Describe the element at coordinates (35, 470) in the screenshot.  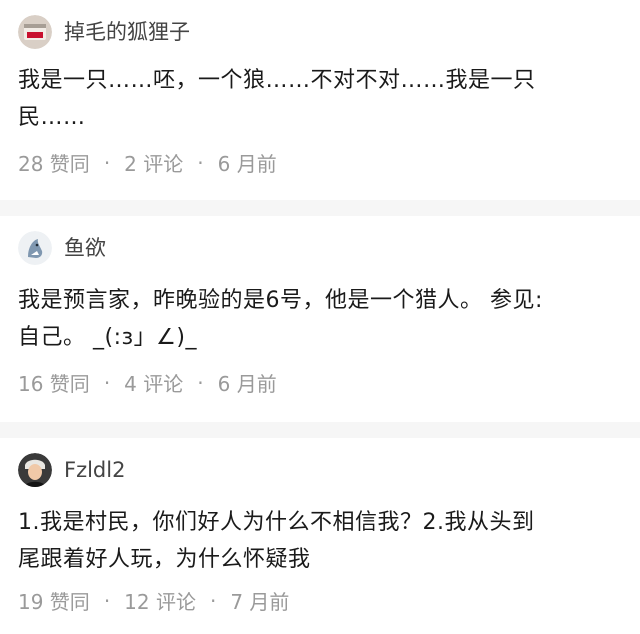
I see `person-avatar-icon` at that location.